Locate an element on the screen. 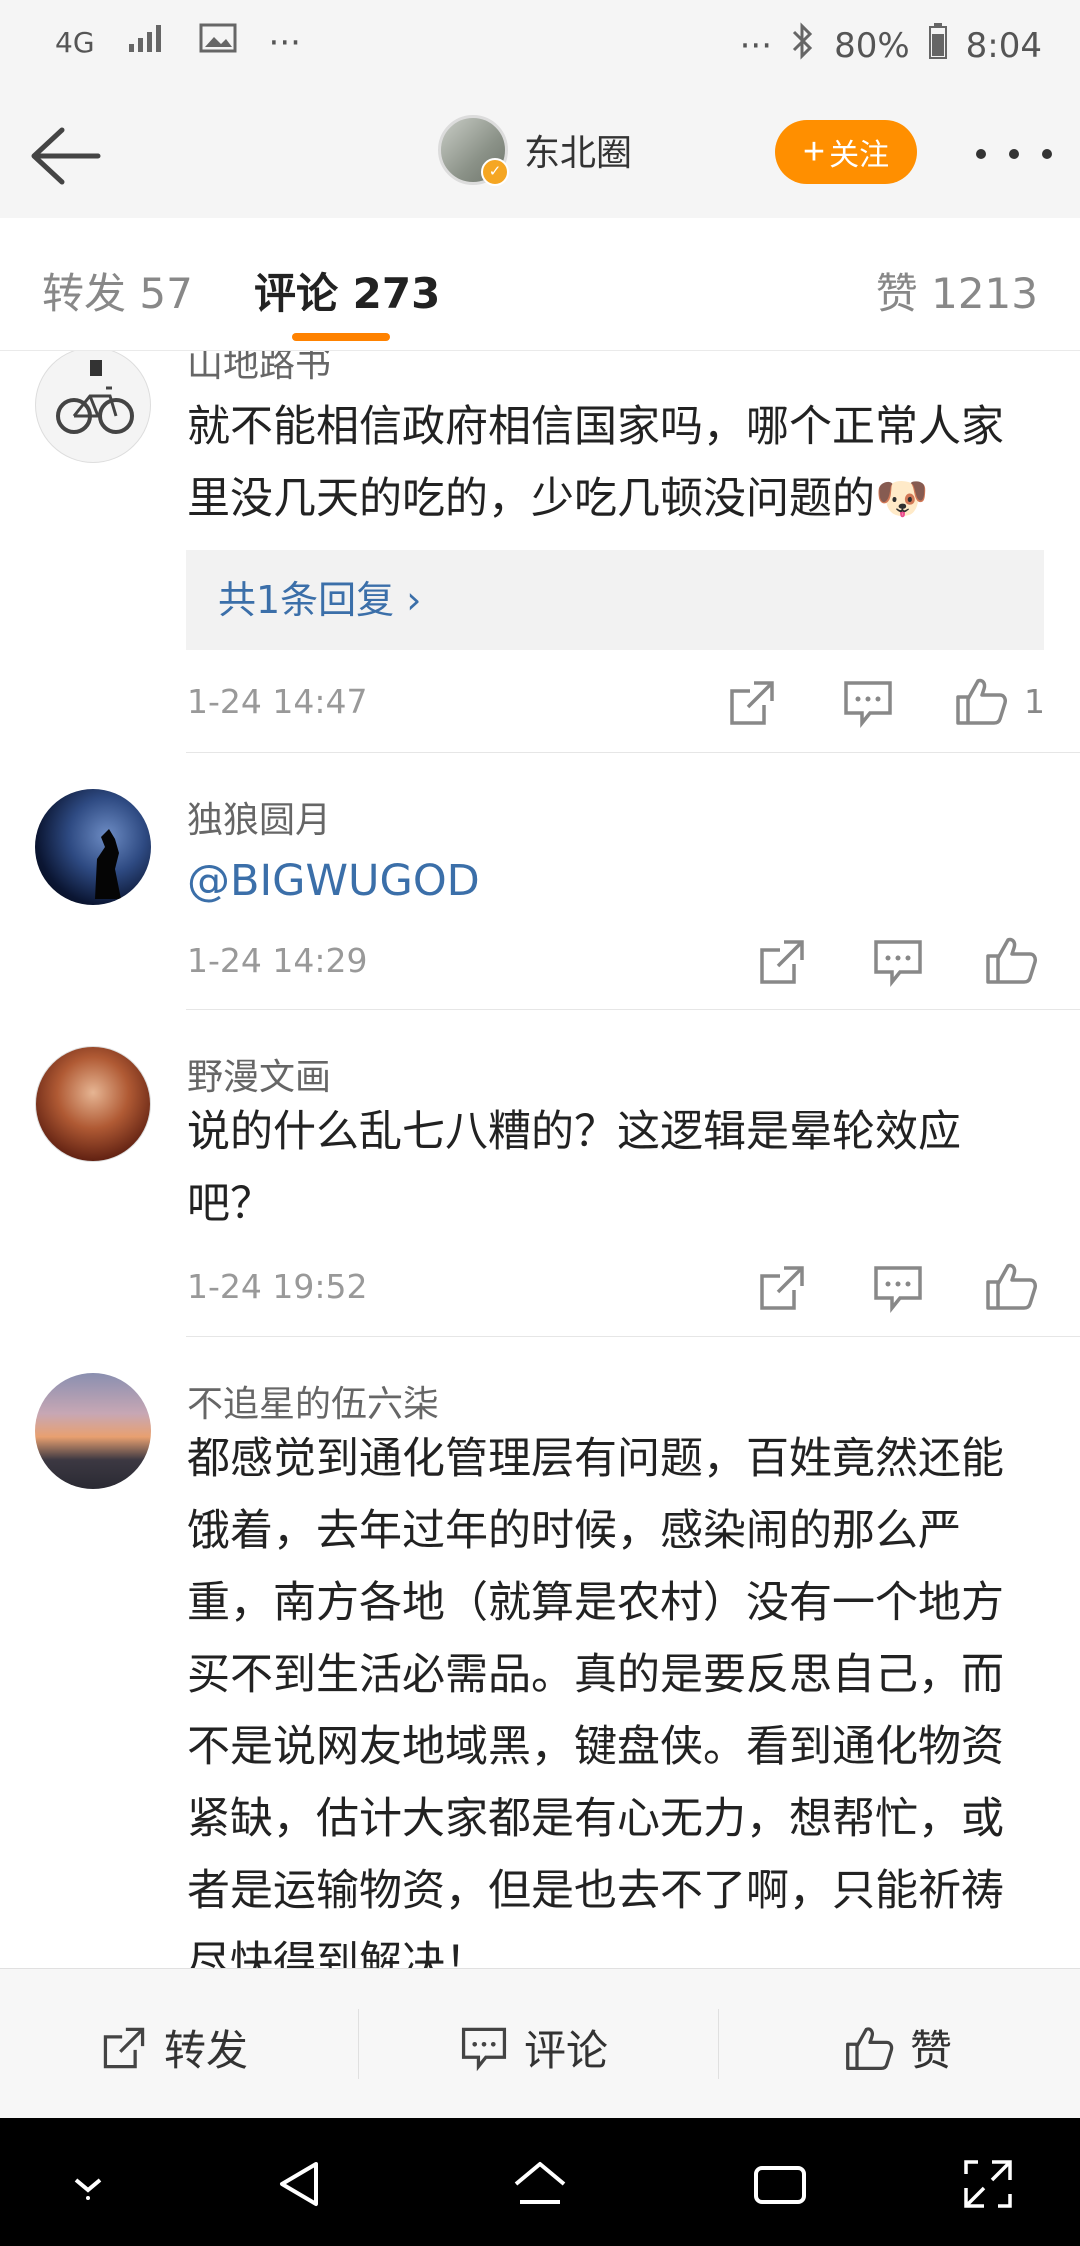 This screenshot has height=2246, width=1080. expand-screen-button is located at coordinates (988, 2184).